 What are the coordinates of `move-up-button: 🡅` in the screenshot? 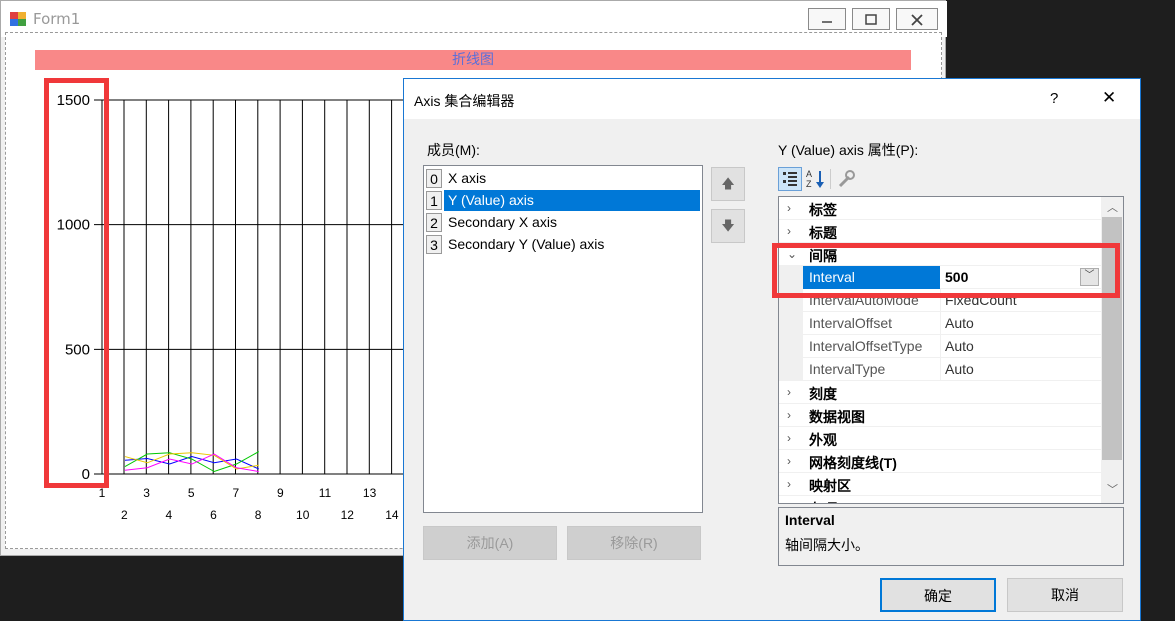 It's located at (728, 184).